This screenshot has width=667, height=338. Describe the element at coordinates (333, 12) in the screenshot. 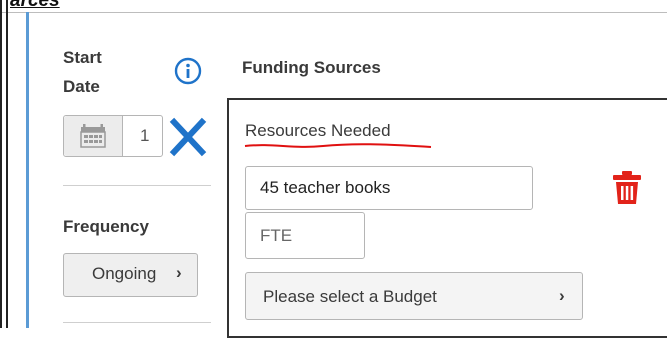

I see `top-divider` at that location.